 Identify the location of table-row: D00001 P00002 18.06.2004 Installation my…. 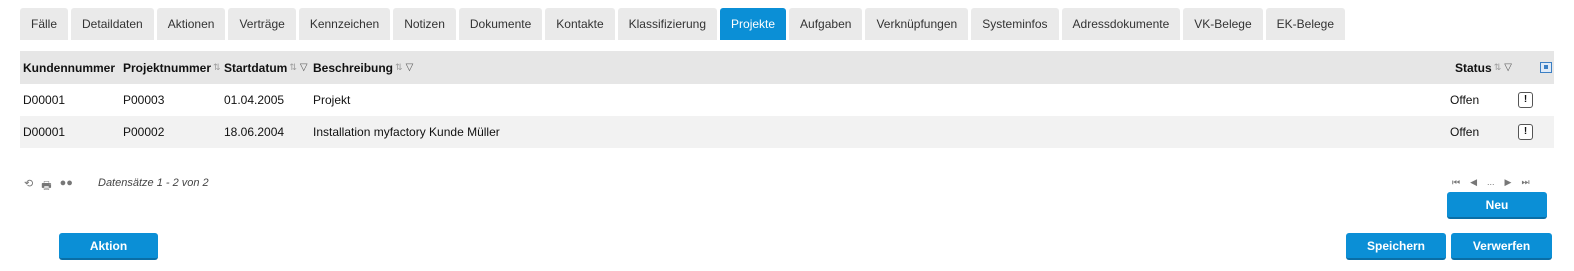
(787, 132).